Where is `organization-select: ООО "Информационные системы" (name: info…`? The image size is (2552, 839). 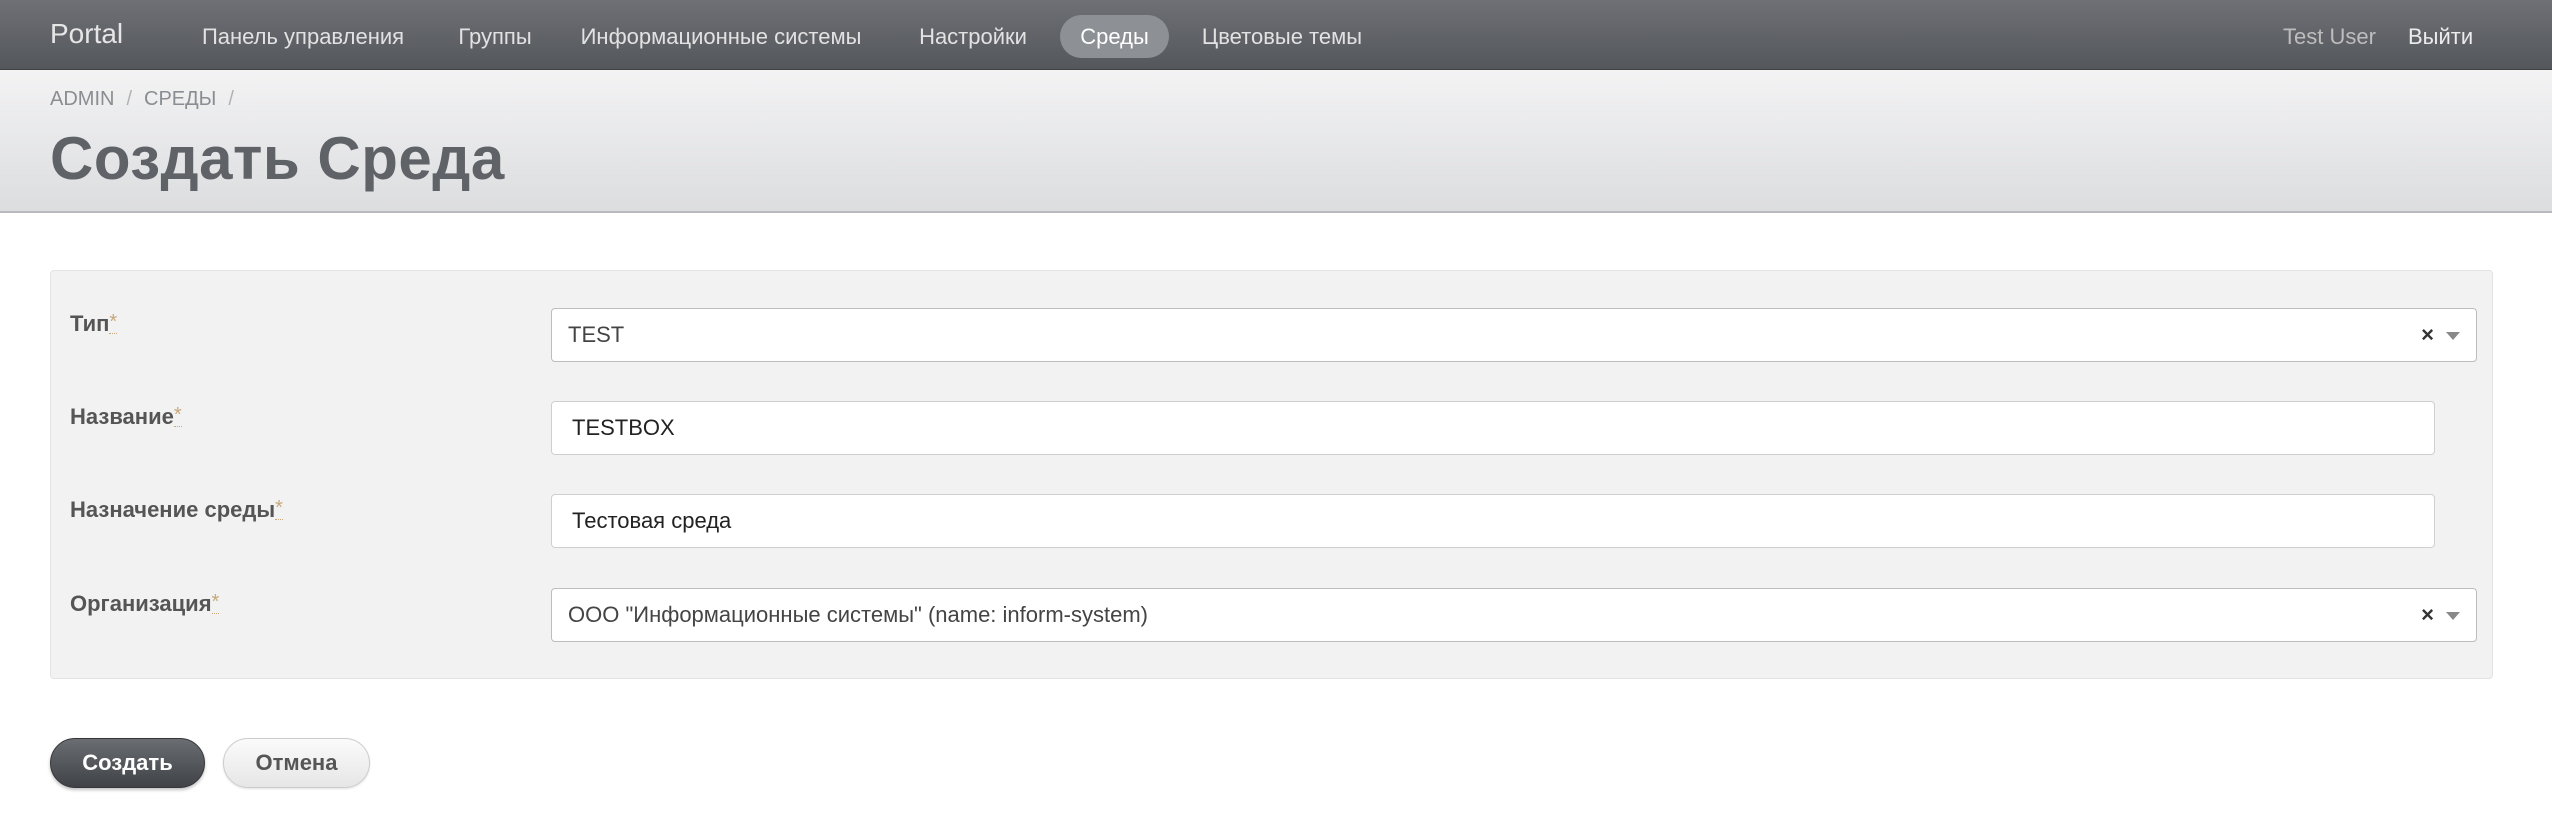 organization-select: ООО "Информационные системы" (name: info… is located at coordinates (1514, 615).